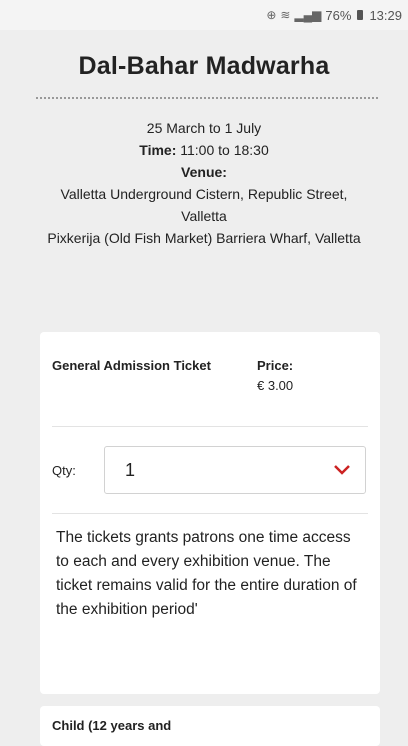 This screenshot has height=746, width=408. What do you see at coordinates (131, 365) in the screenshot?
I see `ticket-name: General Admission Ticket` at bounding box center [131, 365].